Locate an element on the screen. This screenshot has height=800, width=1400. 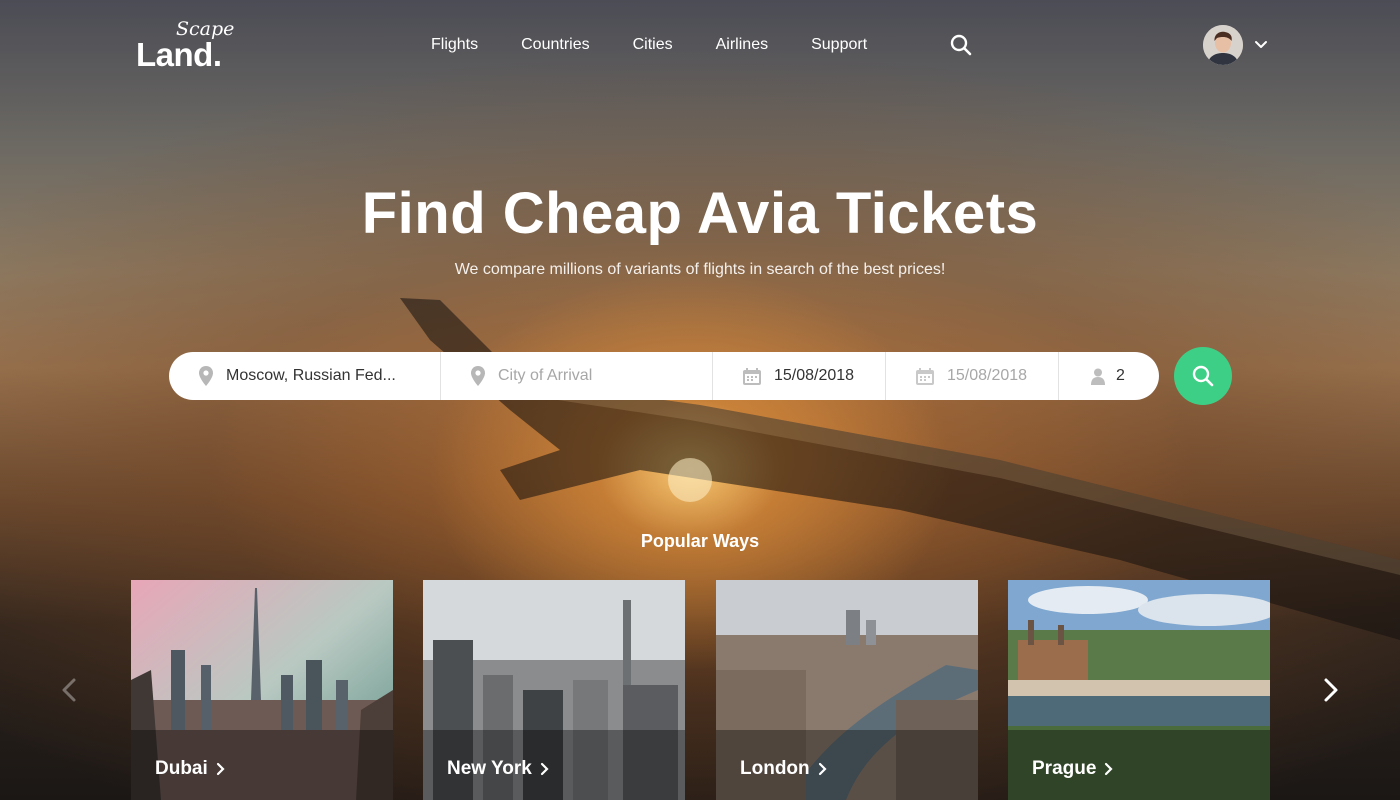
return-date-input is located at coordinates (997, 376).